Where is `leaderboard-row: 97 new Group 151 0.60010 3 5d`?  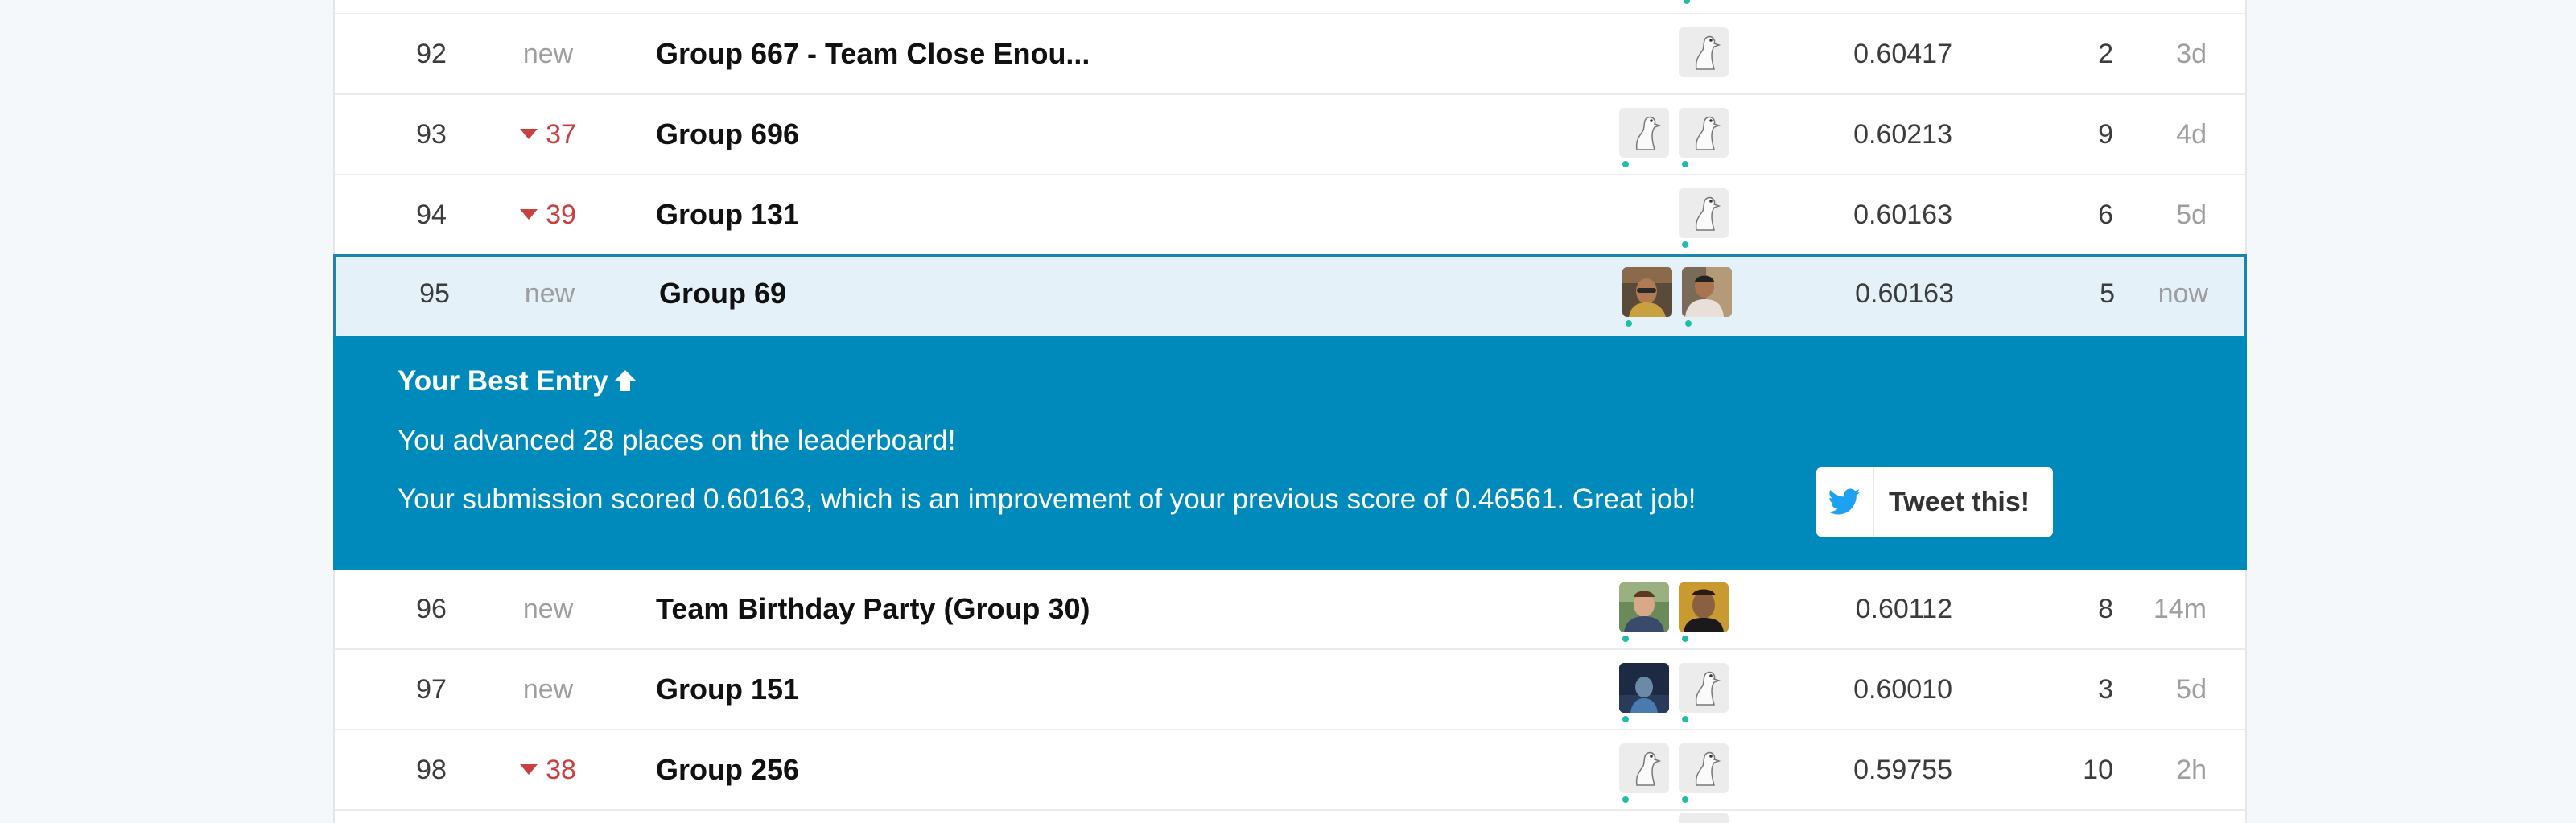
leaderboard-row: 97 new Group 151 0.60010 3 5d is located at coordinates (1290, 690).